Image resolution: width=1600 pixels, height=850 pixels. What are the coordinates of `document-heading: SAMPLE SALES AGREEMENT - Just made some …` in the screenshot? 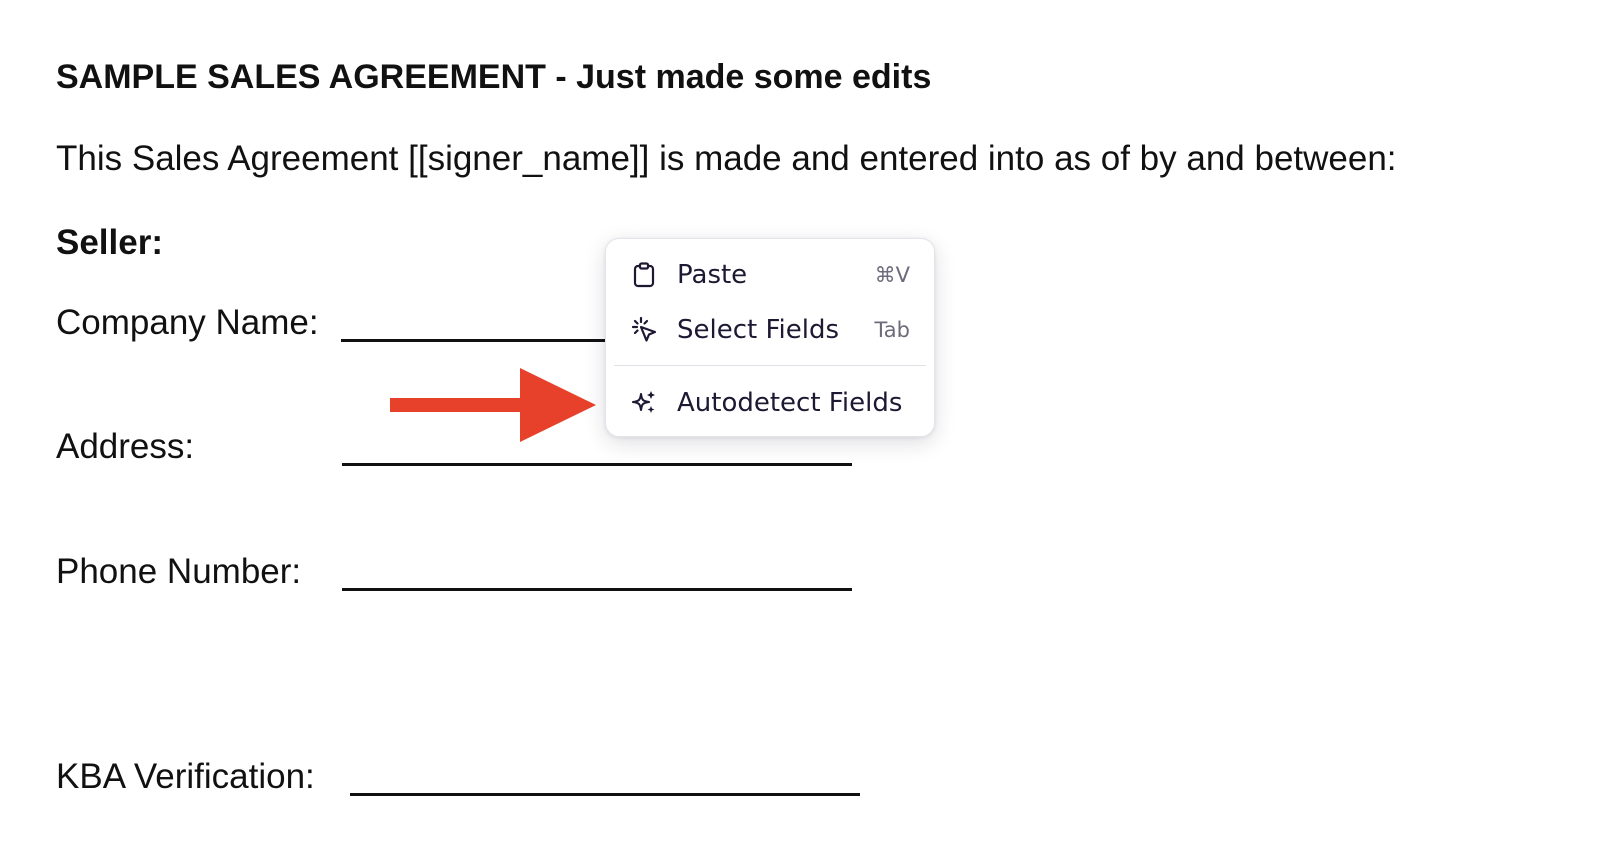 It's located at (494, 77).